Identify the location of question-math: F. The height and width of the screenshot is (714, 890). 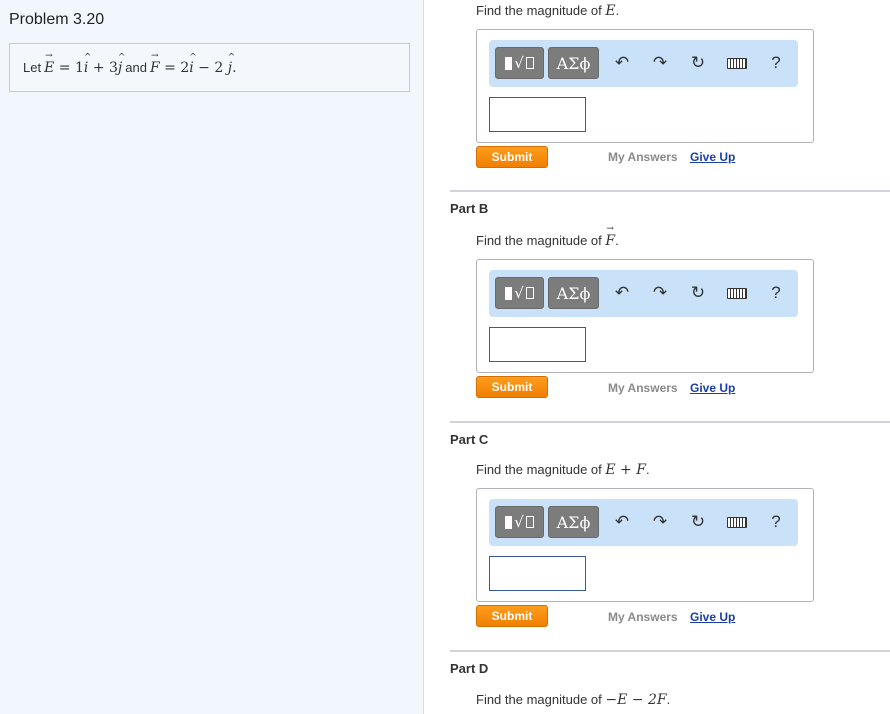
(610, 236).